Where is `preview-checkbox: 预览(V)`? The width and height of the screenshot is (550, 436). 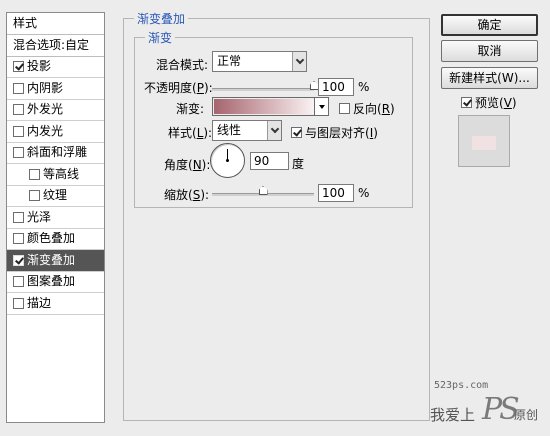 preview-checkbox: 预览(V) is located at coordinates (489, 102).